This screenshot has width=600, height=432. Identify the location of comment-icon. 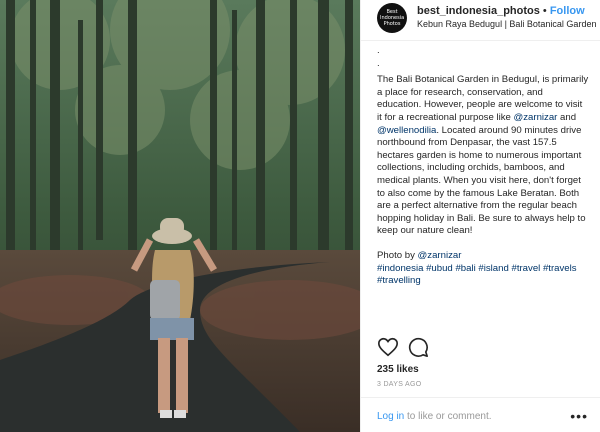
(418, 347).